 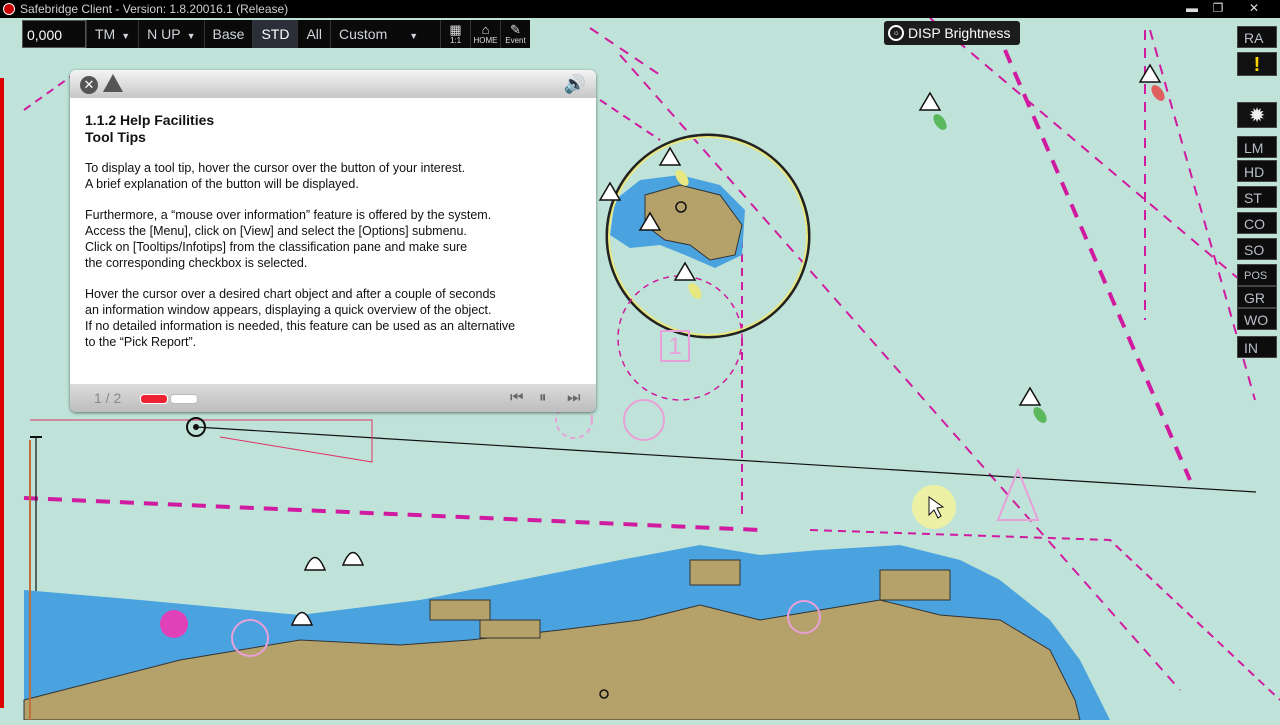 What do you see at coordinates (184, 399) in the screenshot?
I see `page-dot` at bounding box center [184, 399].